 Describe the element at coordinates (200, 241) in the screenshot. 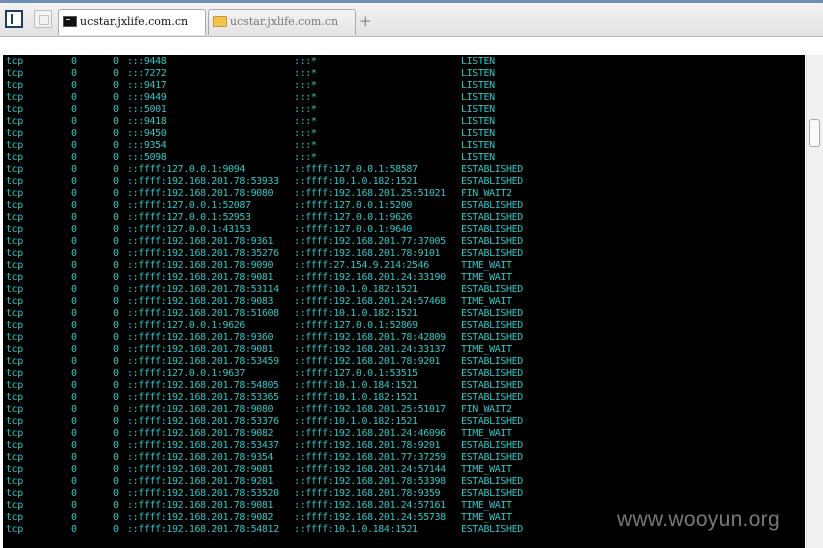

I see `netstat-local: ::ffff:192.168.201.78:9361` at that location.